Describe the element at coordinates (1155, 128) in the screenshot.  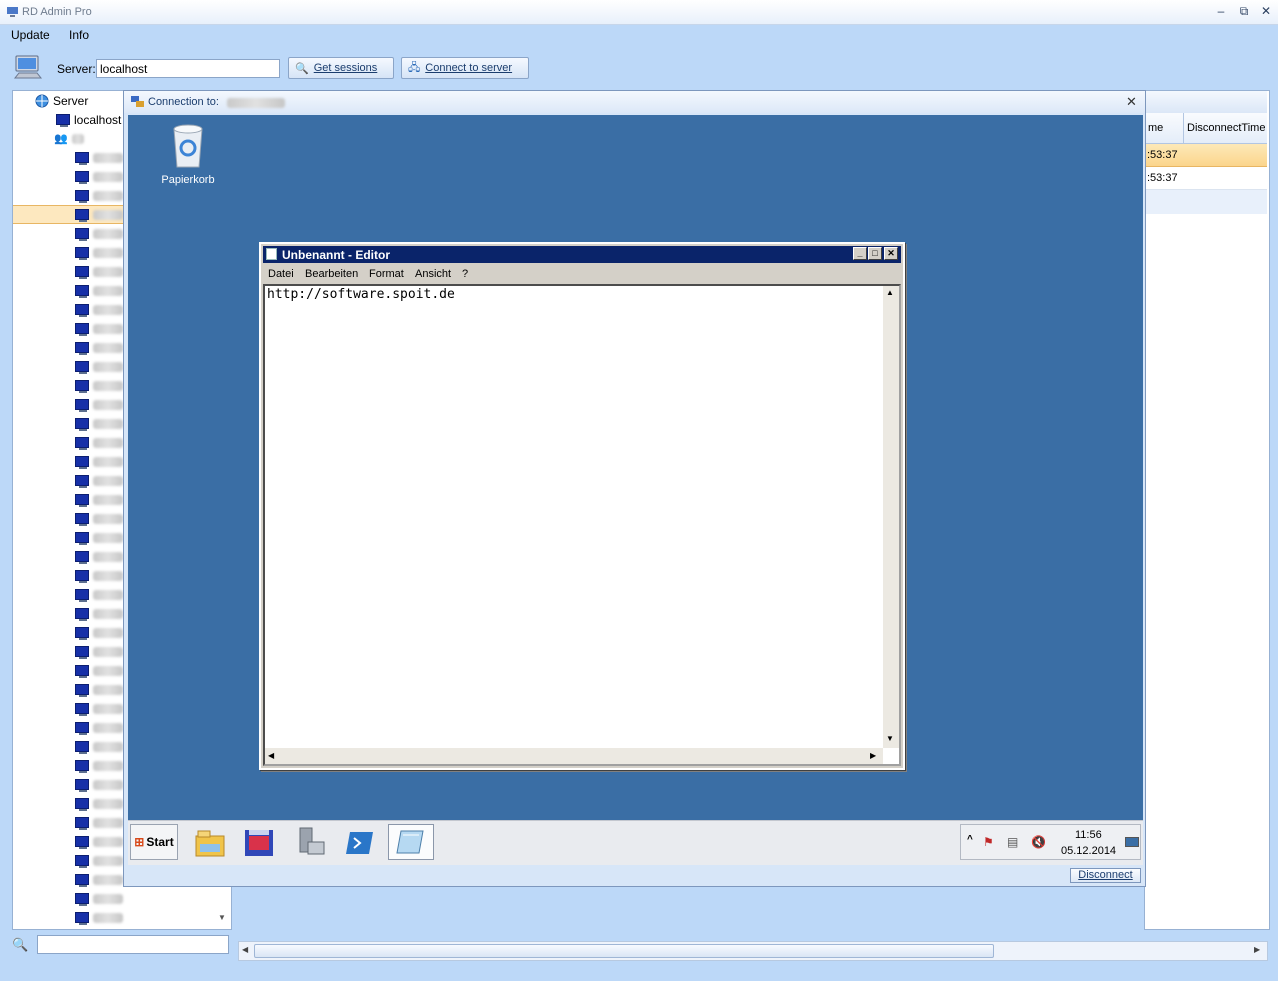
I see `column-header-time: me` at that location.